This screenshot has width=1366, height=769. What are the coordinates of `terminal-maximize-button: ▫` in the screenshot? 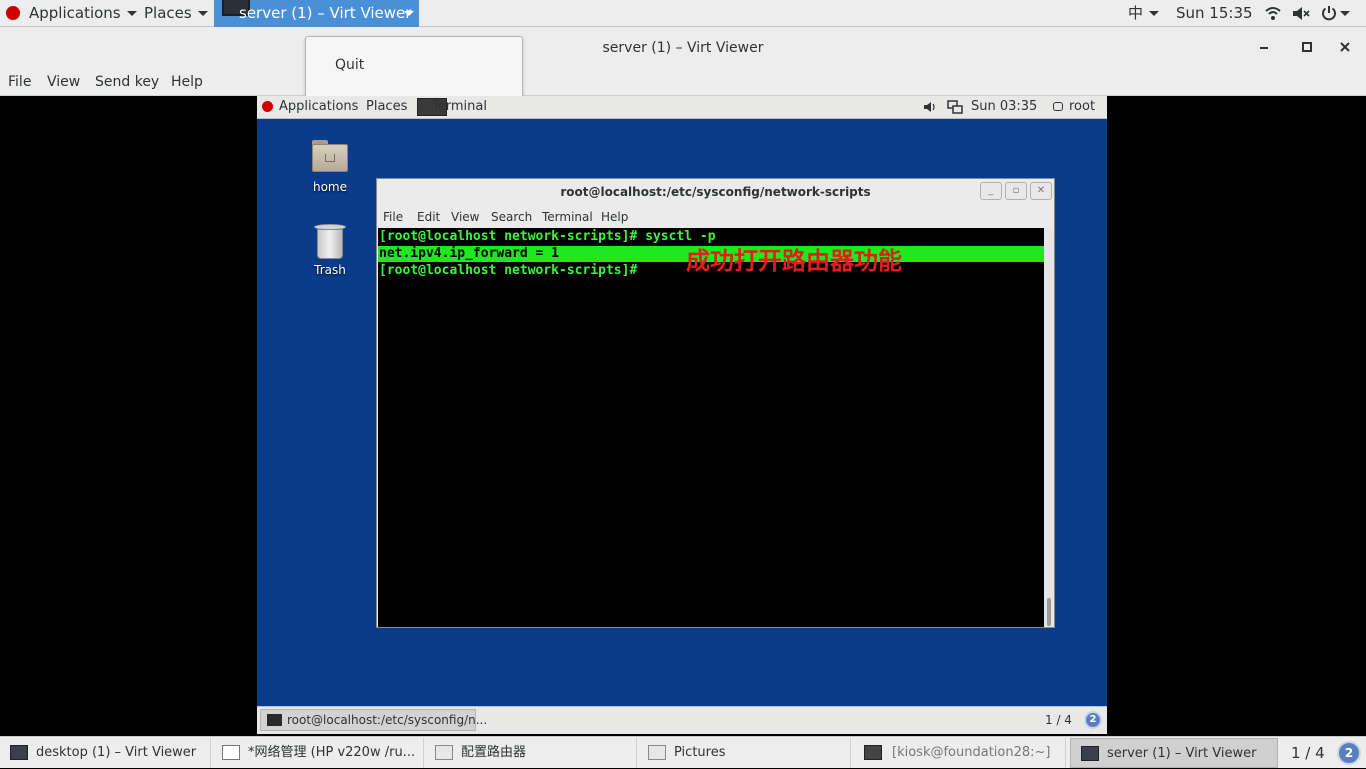 It's located at (1016, 191).